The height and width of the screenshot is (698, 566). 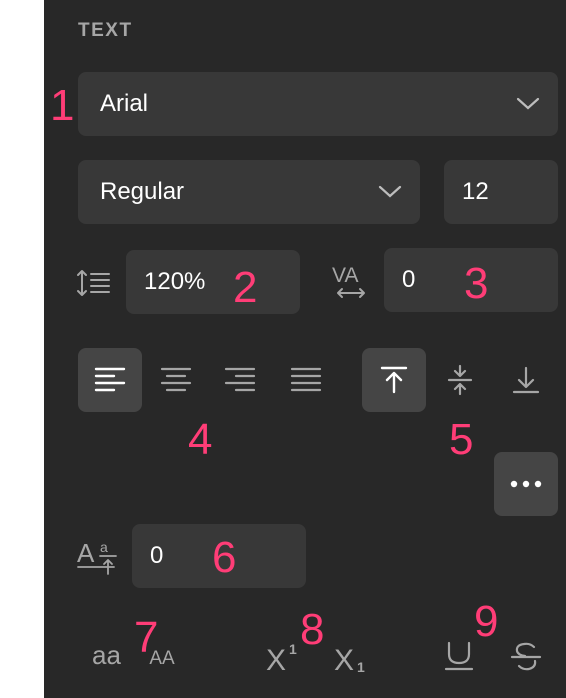 I want to click on subscript-icon: X 1, so click(x=354, y=656).